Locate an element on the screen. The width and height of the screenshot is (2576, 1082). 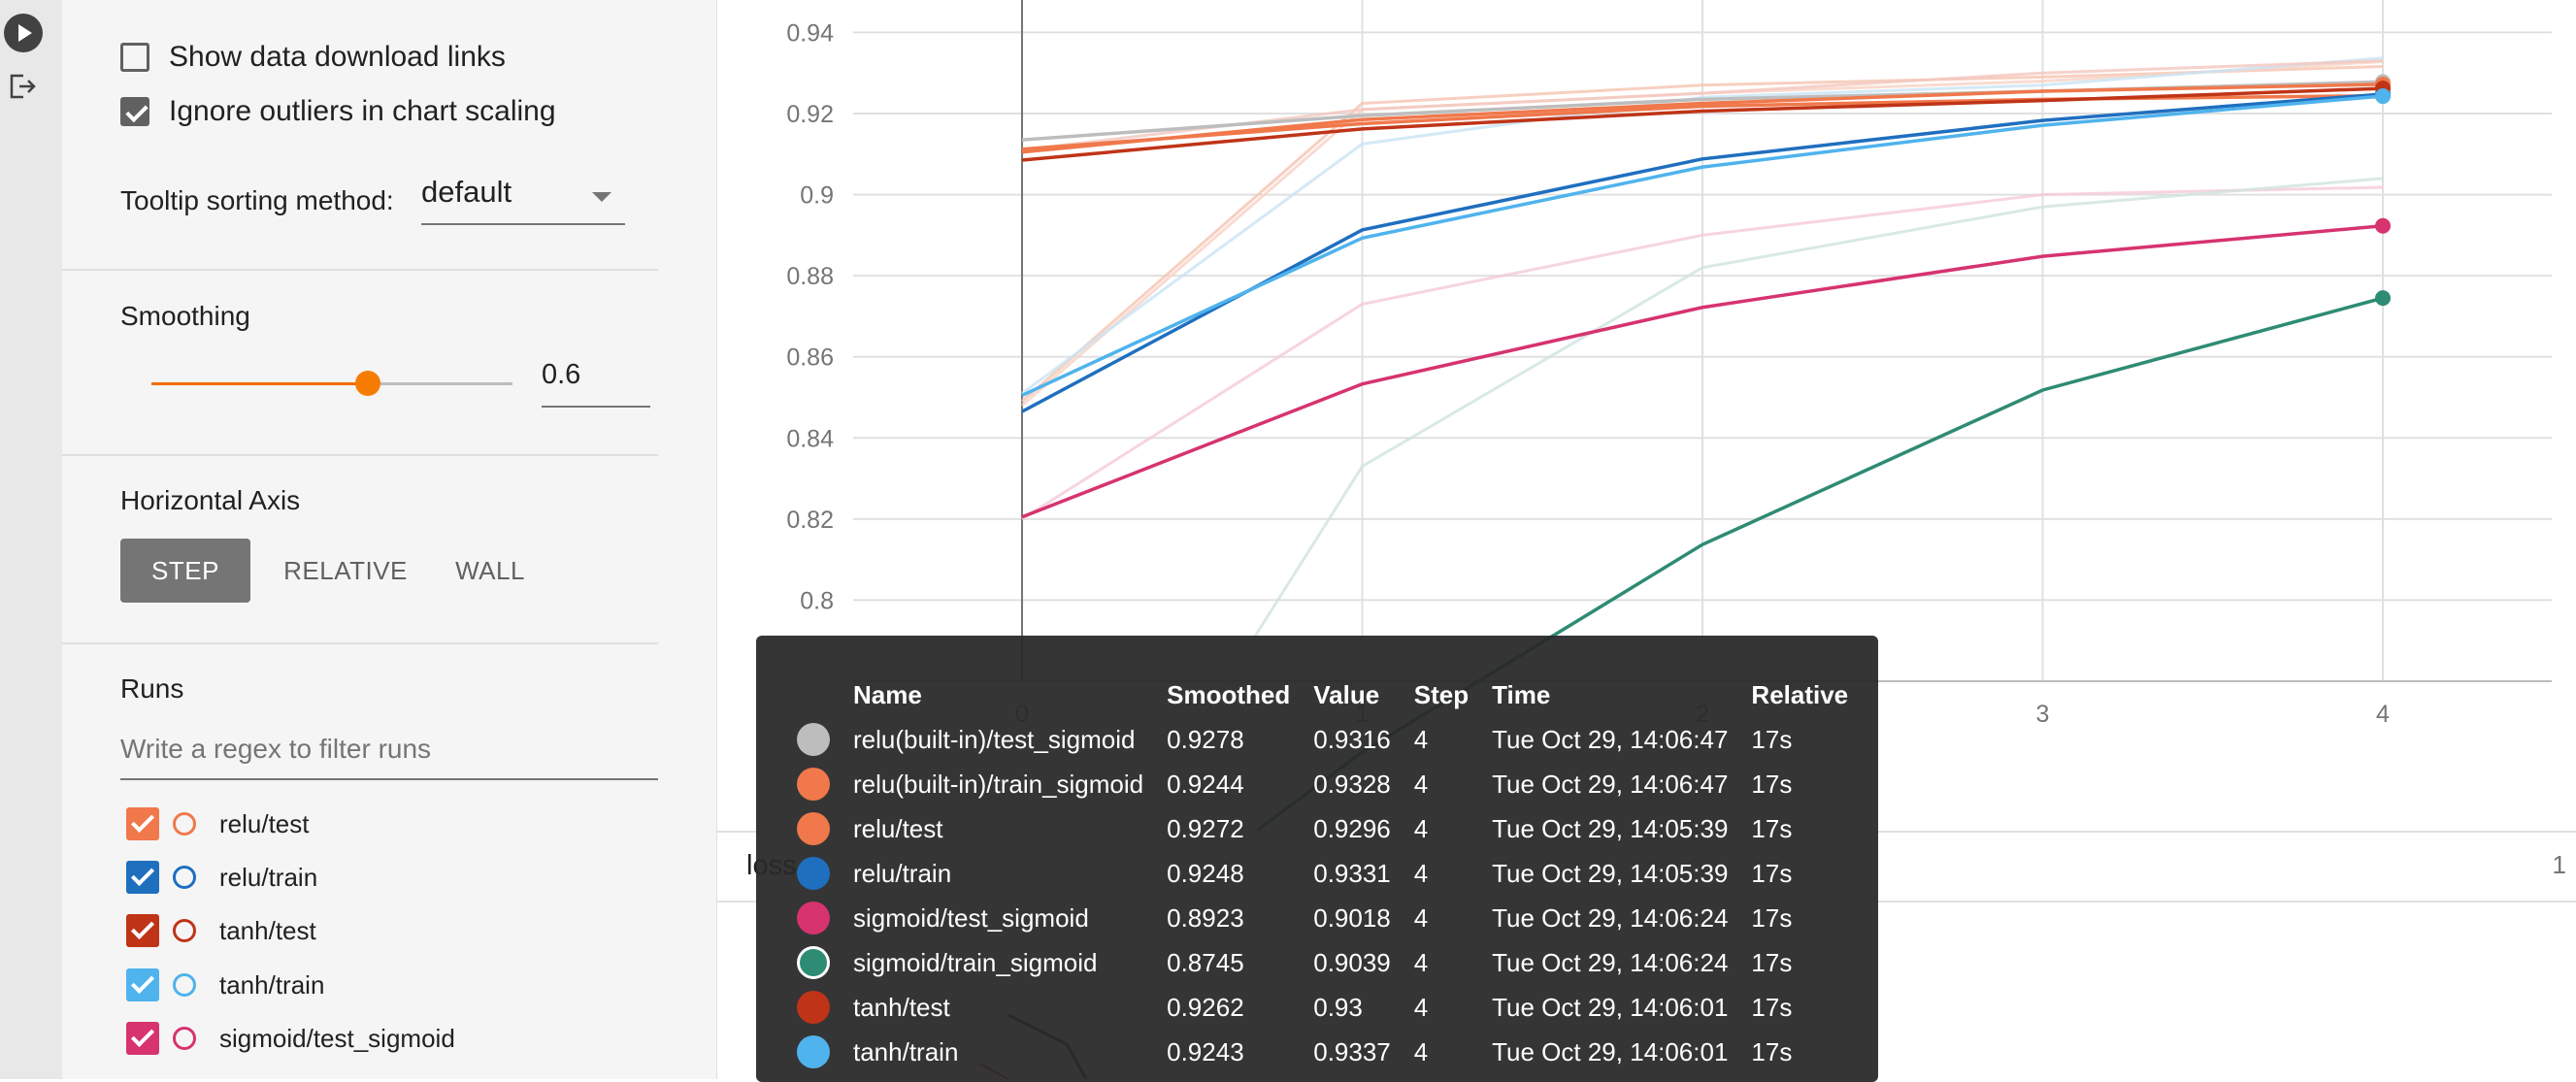
smoothing-slider is located at coordinates (331, 383).